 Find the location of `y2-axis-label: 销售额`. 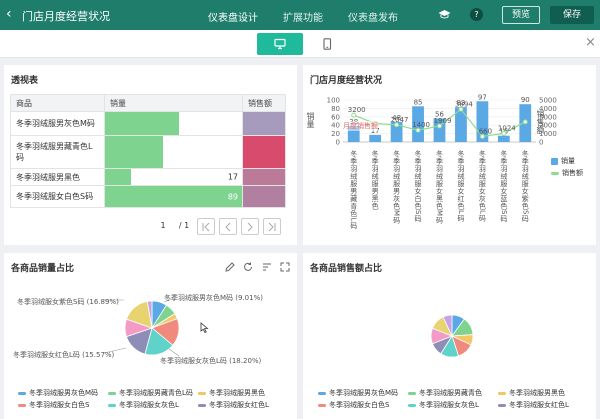

y2-axis-label: 销售额 is located at coordinates (540, 122).